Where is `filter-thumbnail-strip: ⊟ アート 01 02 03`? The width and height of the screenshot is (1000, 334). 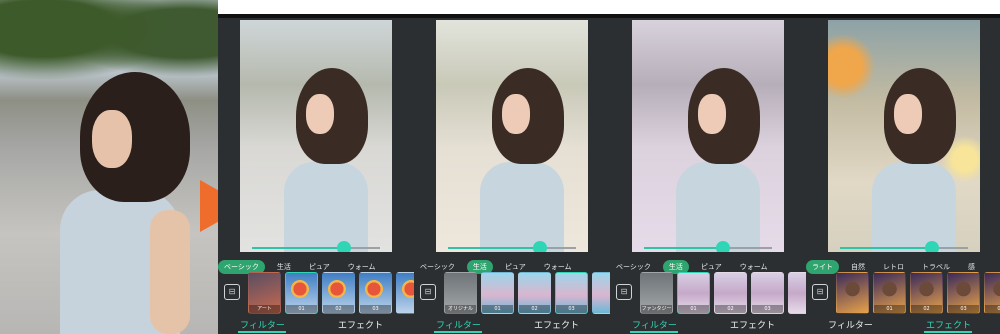 filter-thumbnail-strip: ⊟ アート 01 02 03 is located at coordinates (316, 292).